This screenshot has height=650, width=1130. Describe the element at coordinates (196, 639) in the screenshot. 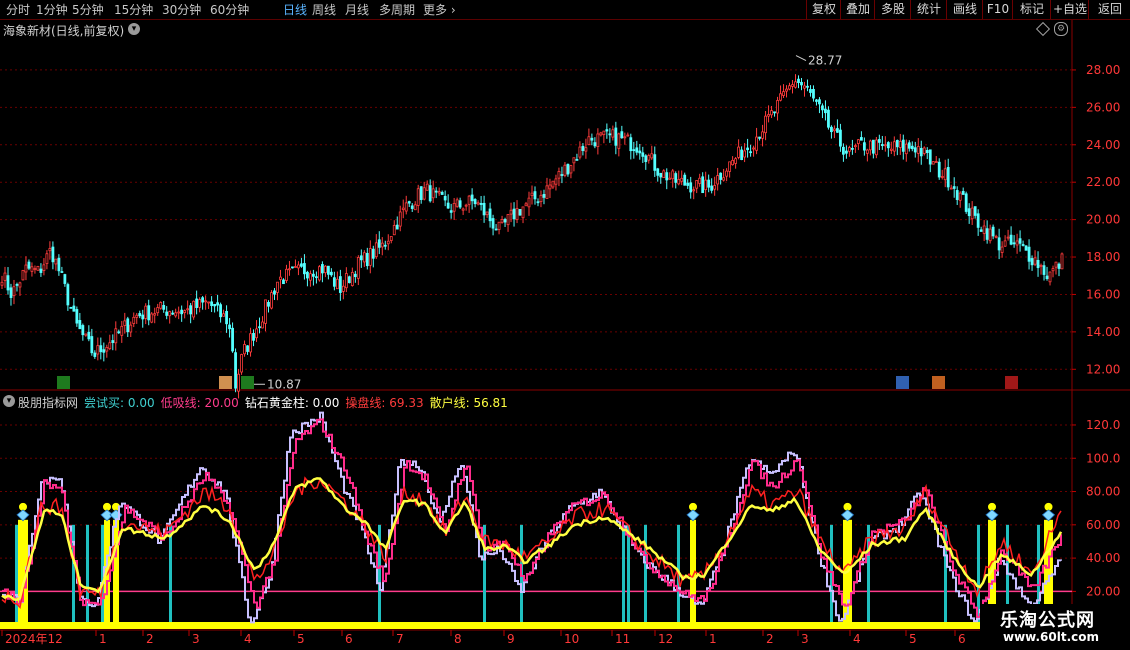

I see `date-label-3: 3` at that location.